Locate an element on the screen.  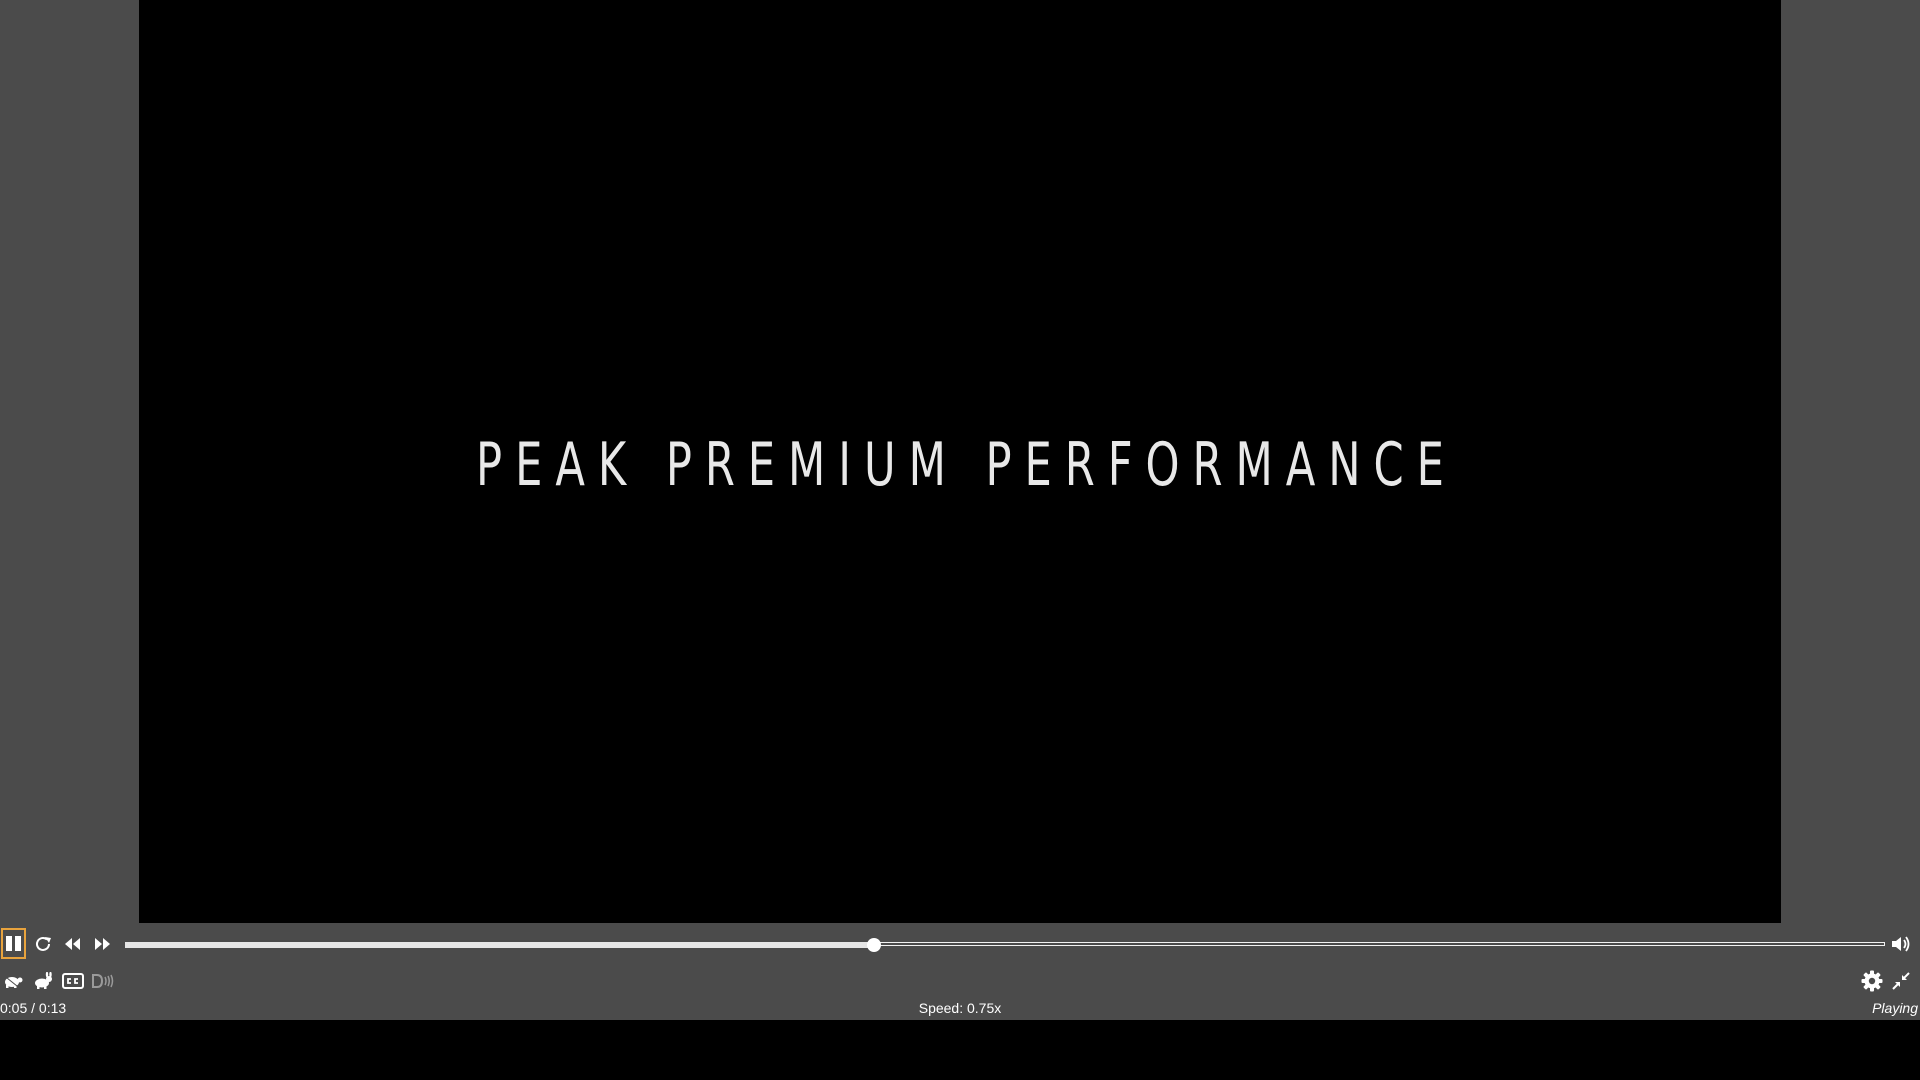
gear-icon is located at coordinates (1872, 981).